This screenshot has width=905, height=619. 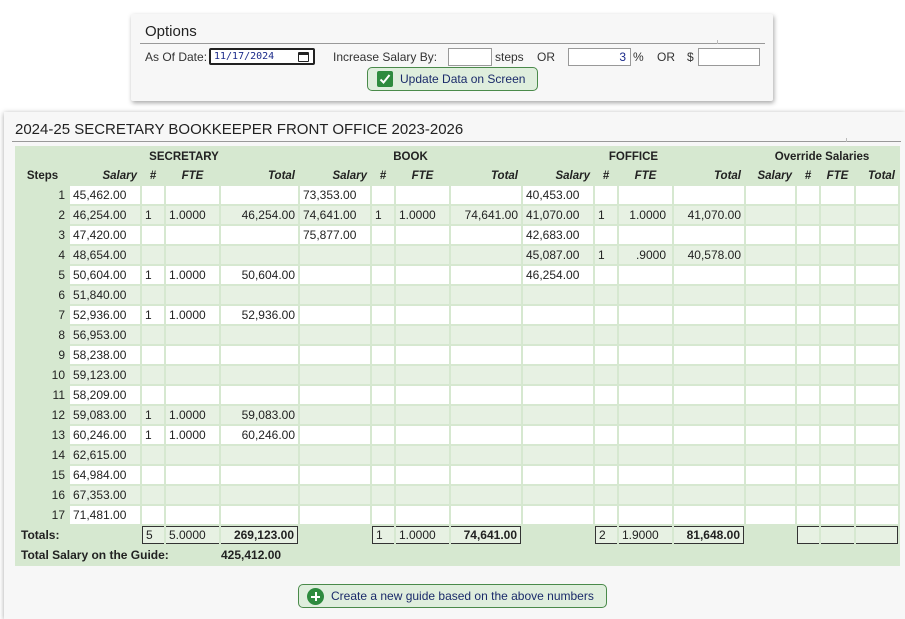 I want to click on sec-salary-cell: 58,238.00, so click(x=105, y=355).